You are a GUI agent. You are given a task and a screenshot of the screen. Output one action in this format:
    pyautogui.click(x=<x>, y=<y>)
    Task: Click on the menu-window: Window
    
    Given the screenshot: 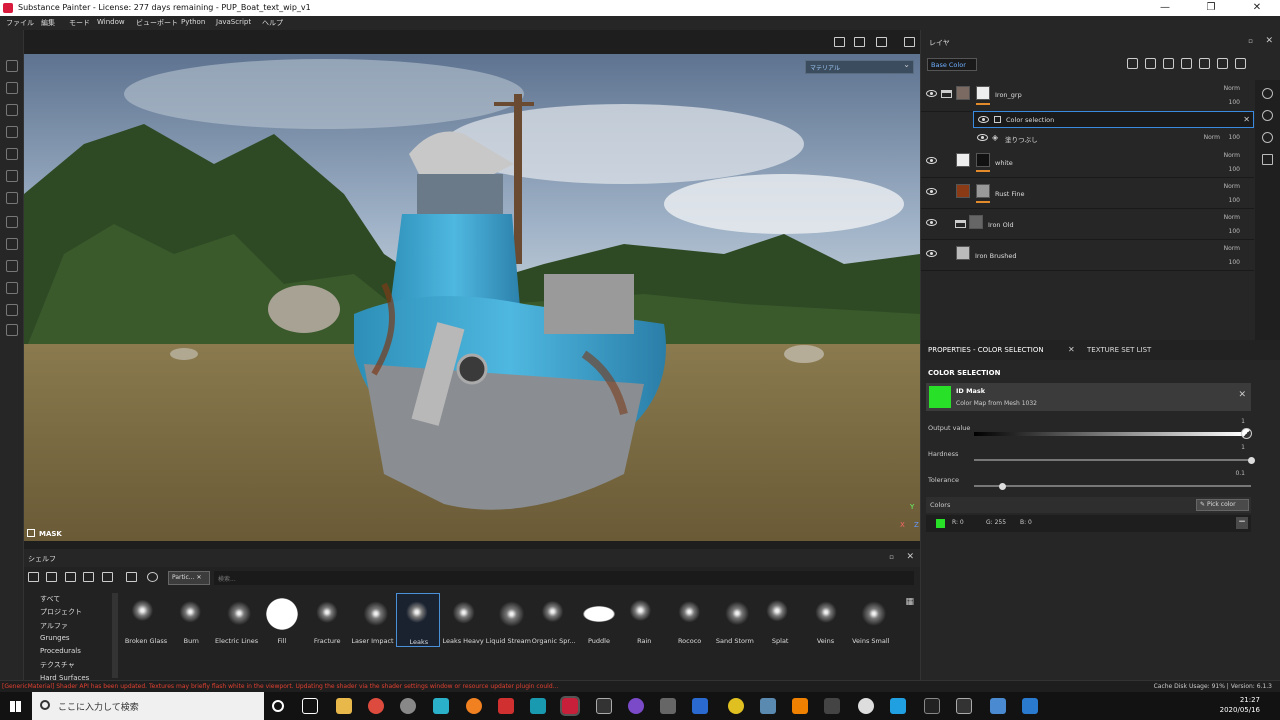 What is the action you would take?
    pyautogui.click(x=111, y=22)
    